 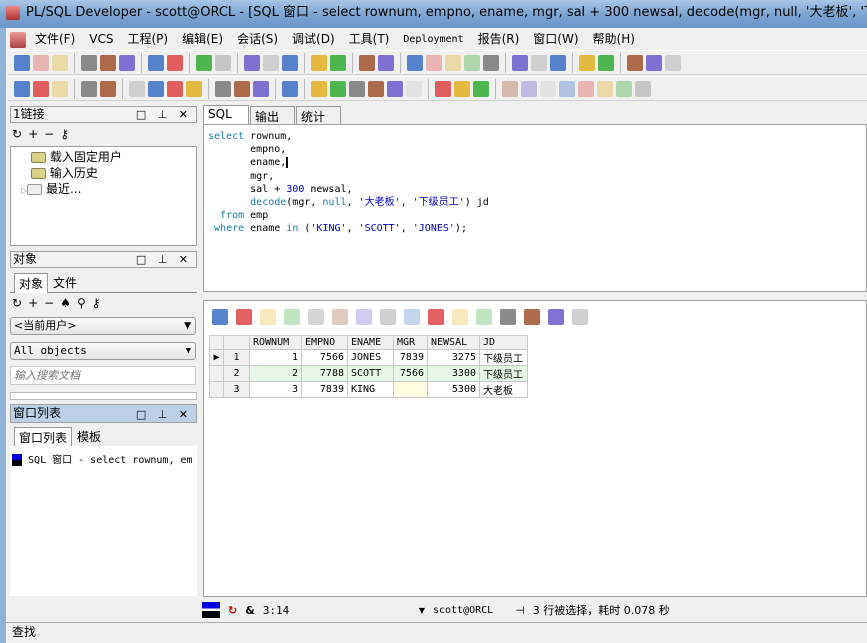 What do you see at coordinates (338, 62) in the screenshot?
I see `find-next-icon` at bounding box center [338, 62].